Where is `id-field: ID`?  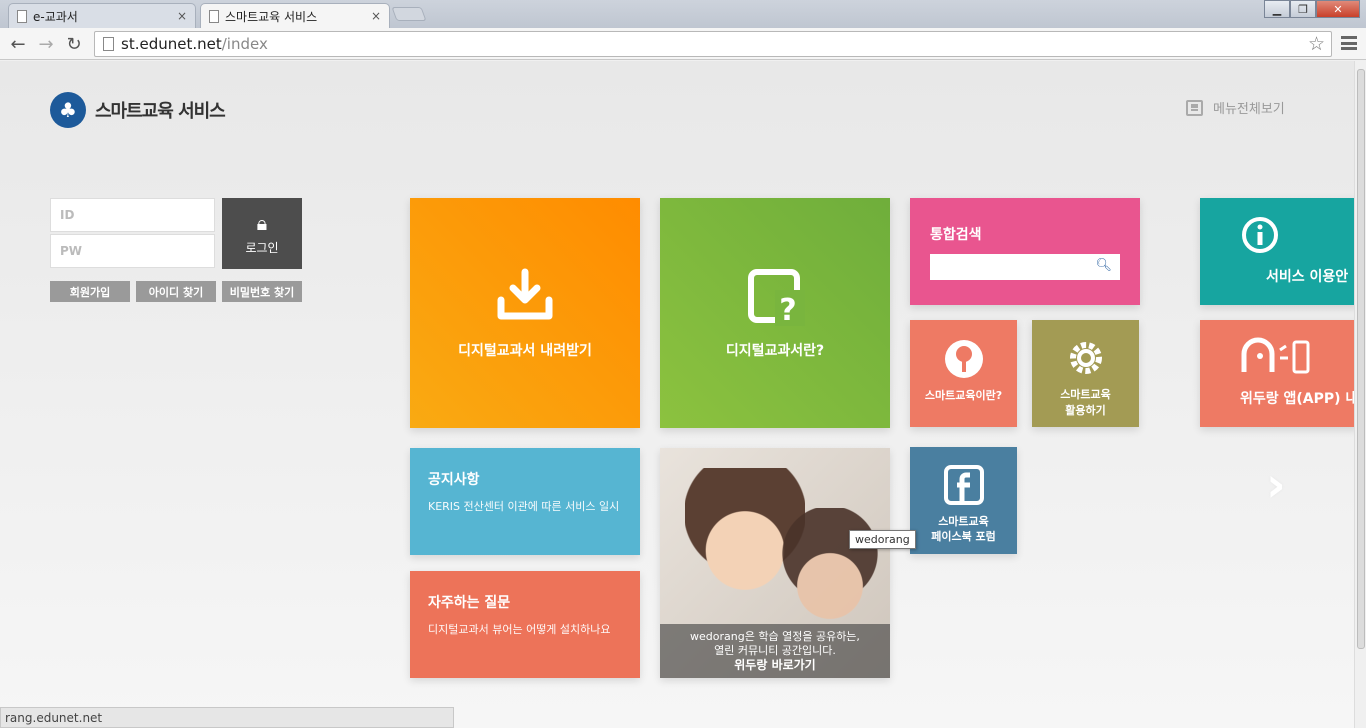
id-field: ID is located at coordinates (132, 215).